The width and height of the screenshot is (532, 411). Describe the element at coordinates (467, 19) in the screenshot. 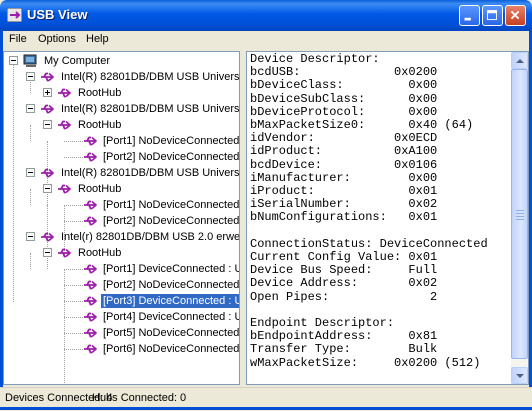

I see `minimize-icon` at that location.